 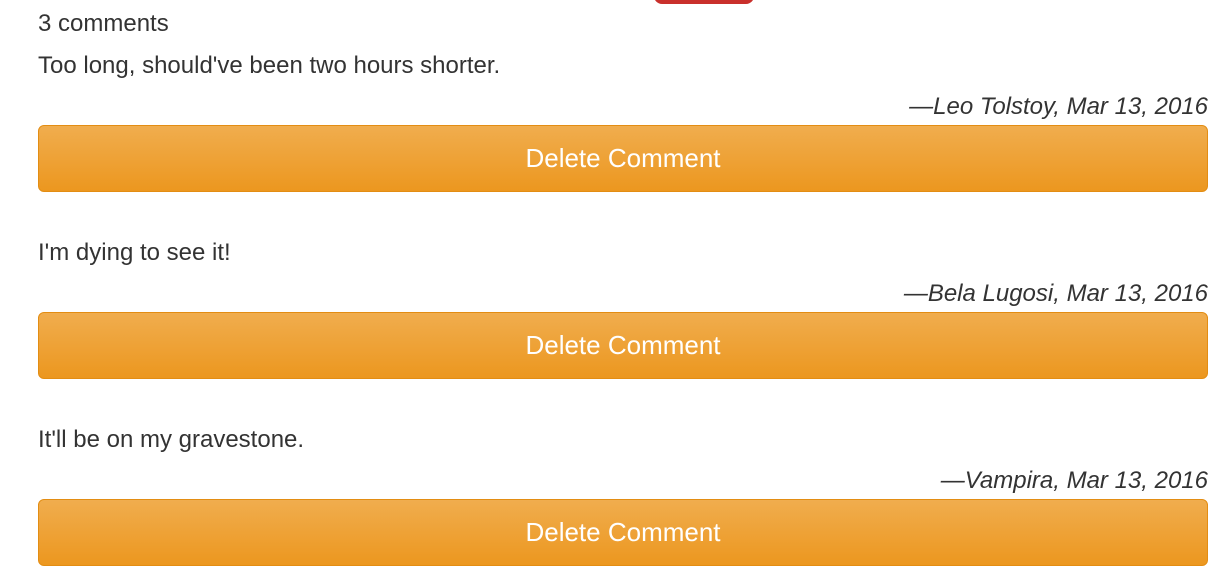 What do you see at coordinates (171, 439) in the screenshot?
I see `comment-text: It'll be on my gravestone.` at bounding box center [171, 439].